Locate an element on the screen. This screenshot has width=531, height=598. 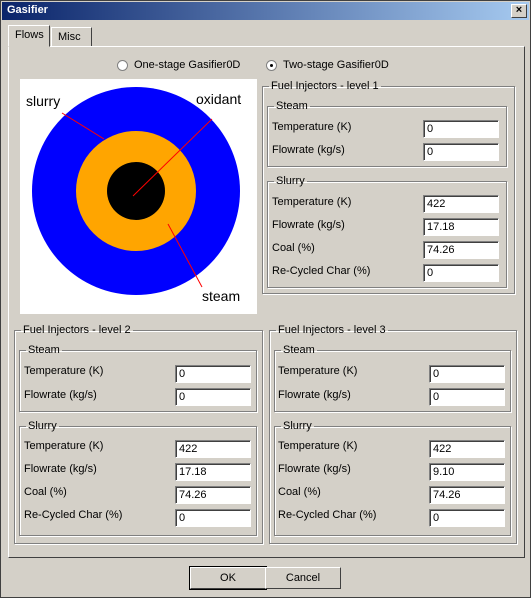
one-stage-radio: One-stage Gasifier0D is located at coordinates (178, 65).